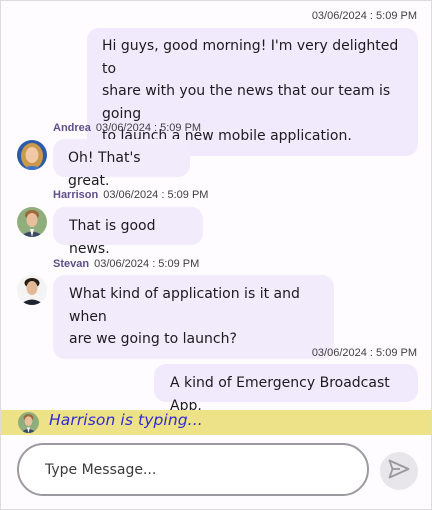 The width and height of the screenshot is (432, 510). I want to click on message-header: Andrea 03/06/2024 : 5:09 PM, so click(127, 128).